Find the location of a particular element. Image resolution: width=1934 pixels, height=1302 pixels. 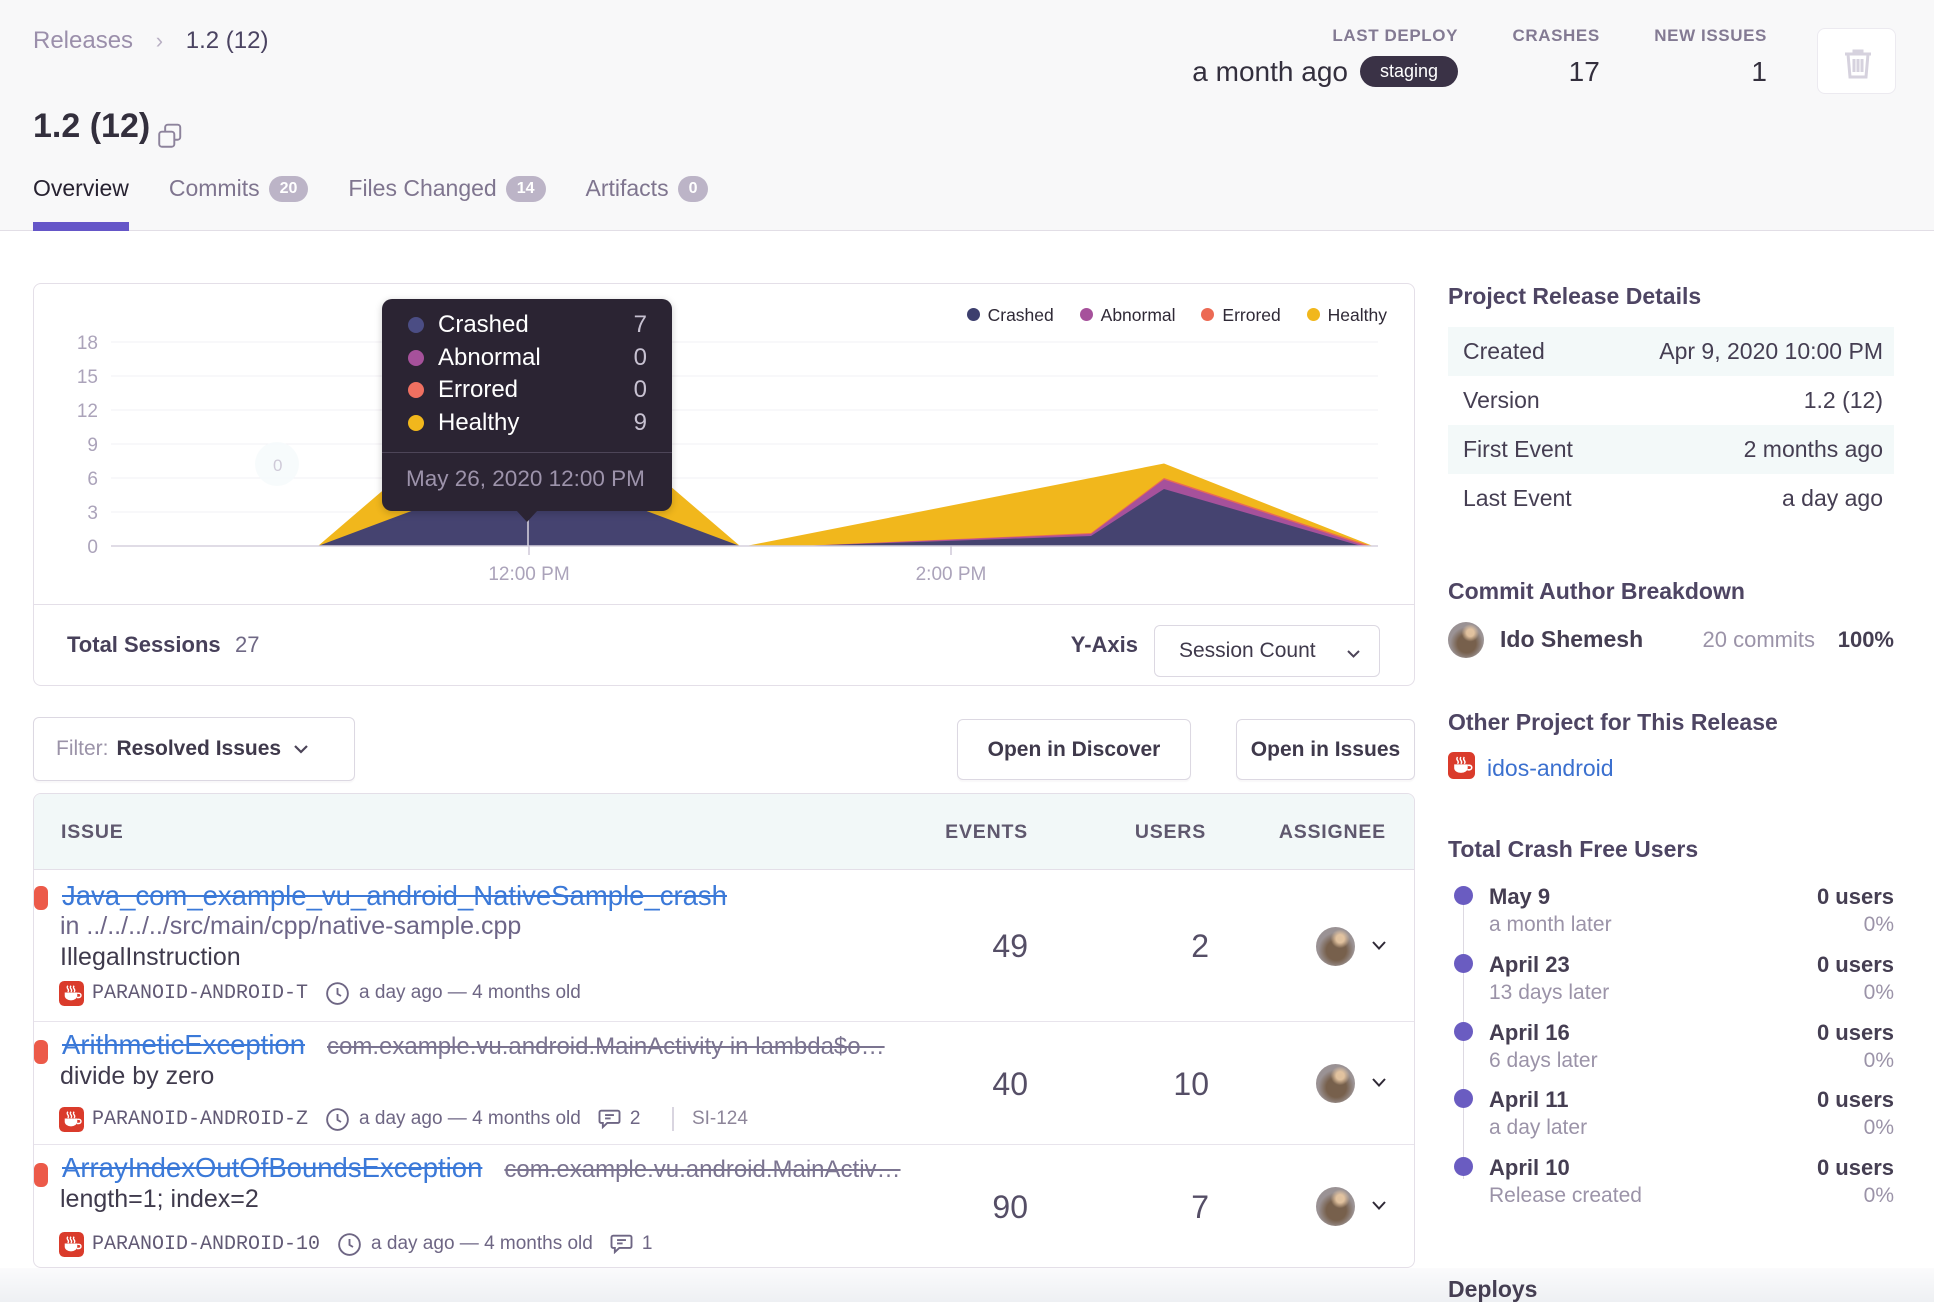

svg-text: 12 is located at coordinates (87, 411).